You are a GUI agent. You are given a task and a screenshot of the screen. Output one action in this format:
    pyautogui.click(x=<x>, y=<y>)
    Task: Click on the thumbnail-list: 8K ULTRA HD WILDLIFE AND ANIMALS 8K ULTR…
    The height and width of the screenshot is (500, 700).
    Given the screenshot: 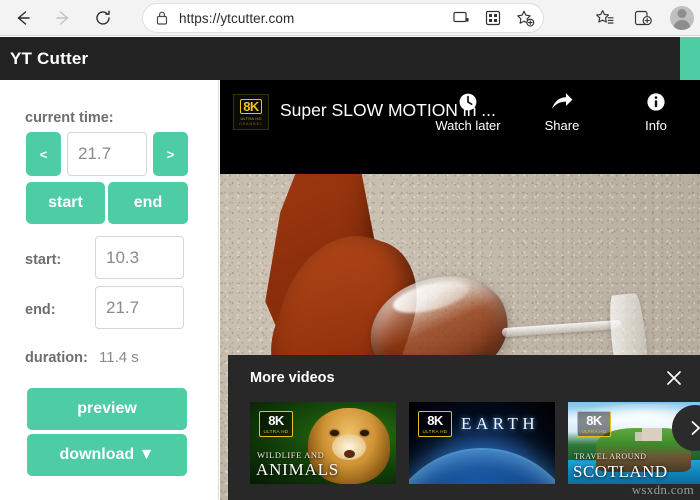 What is the action you would take?
    pyautogui.click(x=475, y=443)
    